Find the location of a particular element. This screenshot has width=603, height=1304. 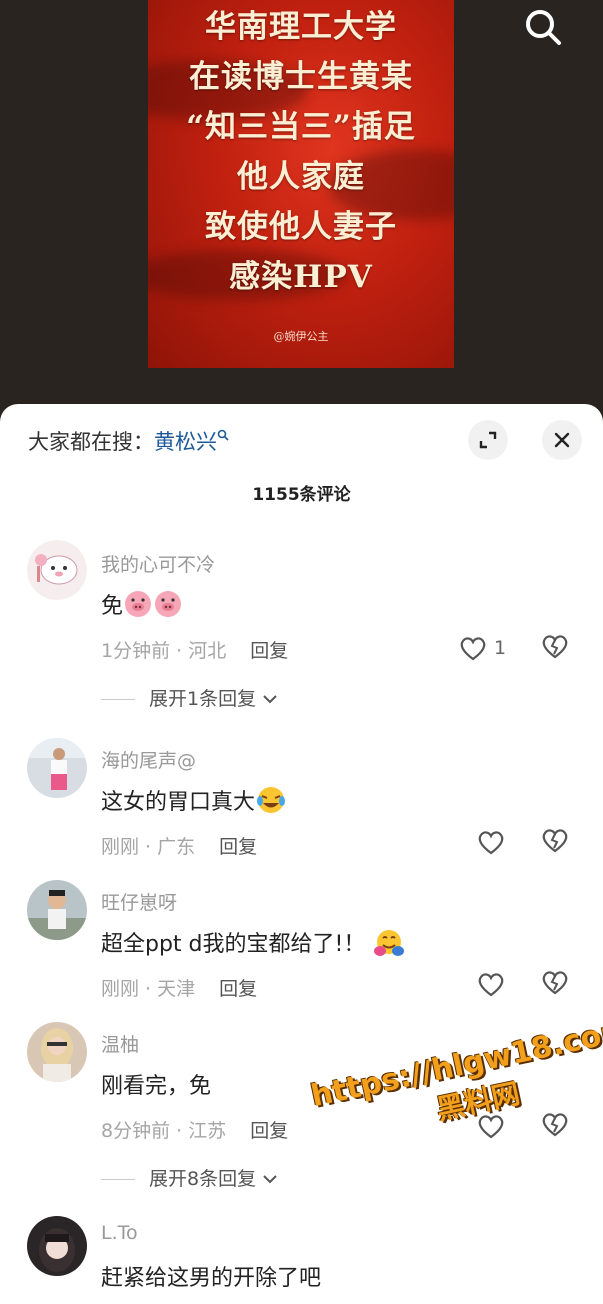

close-icon is located at coordinates (562, 440).